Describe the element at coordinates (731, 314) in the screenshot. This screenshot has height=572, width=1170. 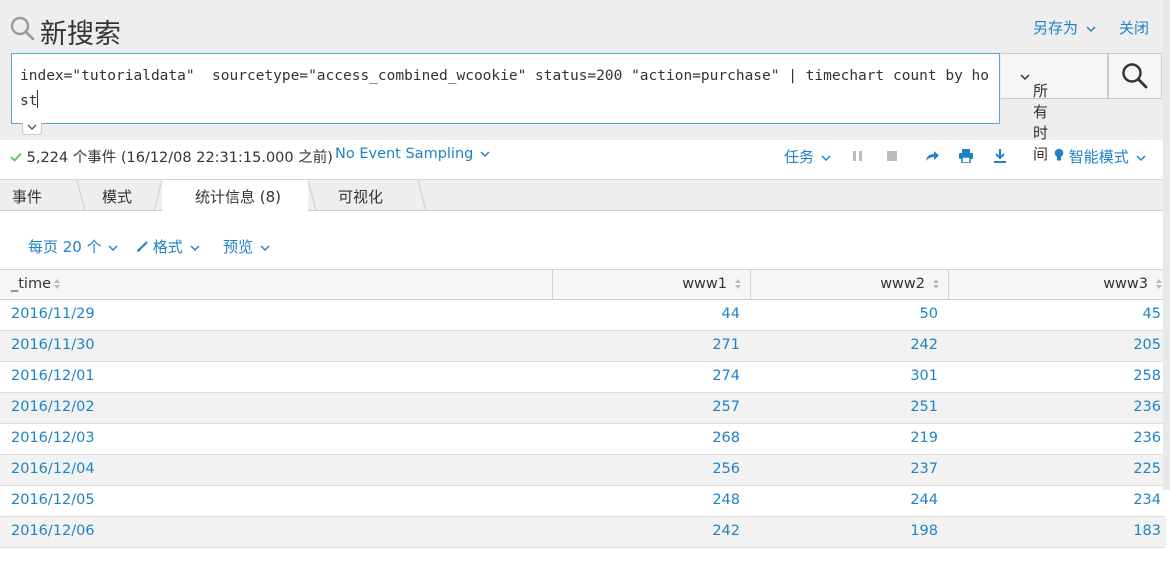
I see `value-cell-www1: 44` at that location.